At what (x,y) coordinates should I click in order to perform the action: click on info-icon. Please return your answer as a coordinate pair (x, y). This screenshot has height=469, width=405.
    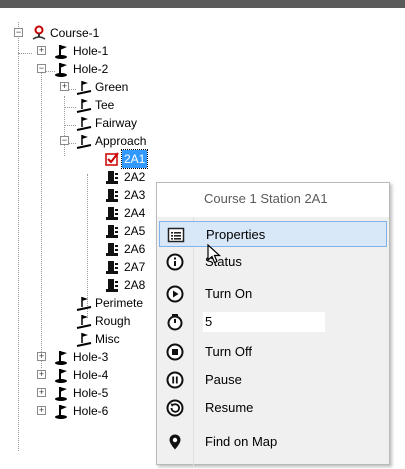
    Looking at the image, I should click on (175, 262).